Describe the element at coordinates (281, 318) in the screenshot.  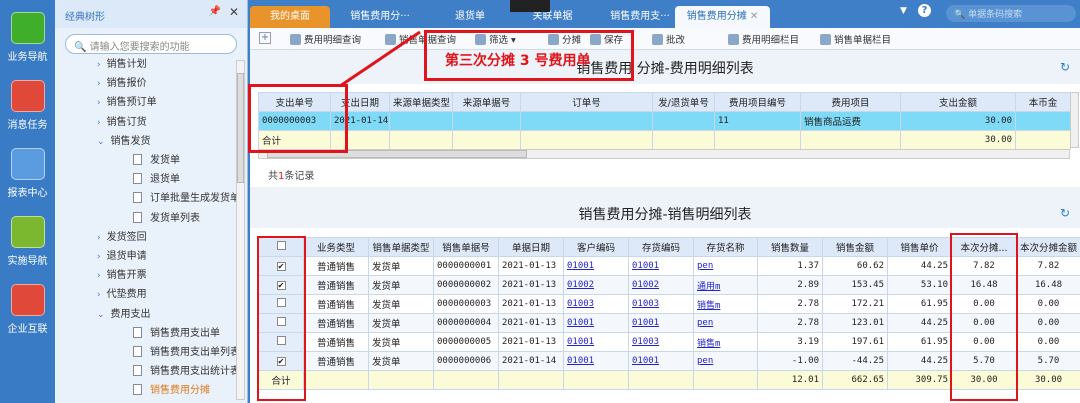
I see `annotation-box-checkboxes` at that location.